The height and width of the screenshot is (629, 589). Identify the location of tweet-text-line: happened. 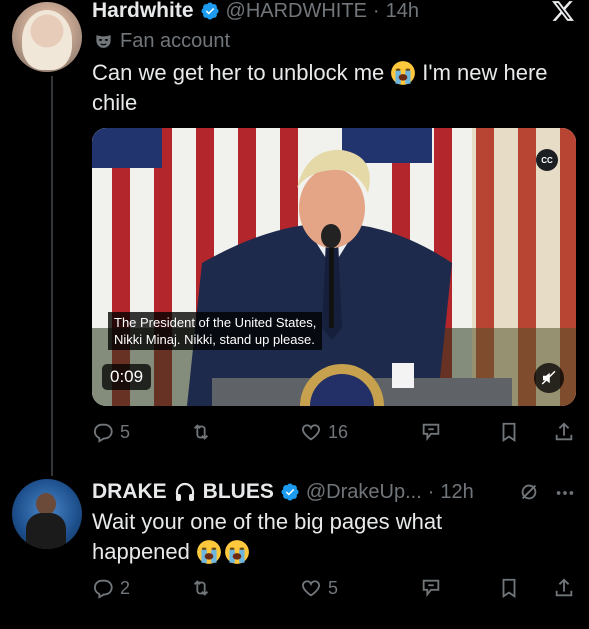
(141, 551).